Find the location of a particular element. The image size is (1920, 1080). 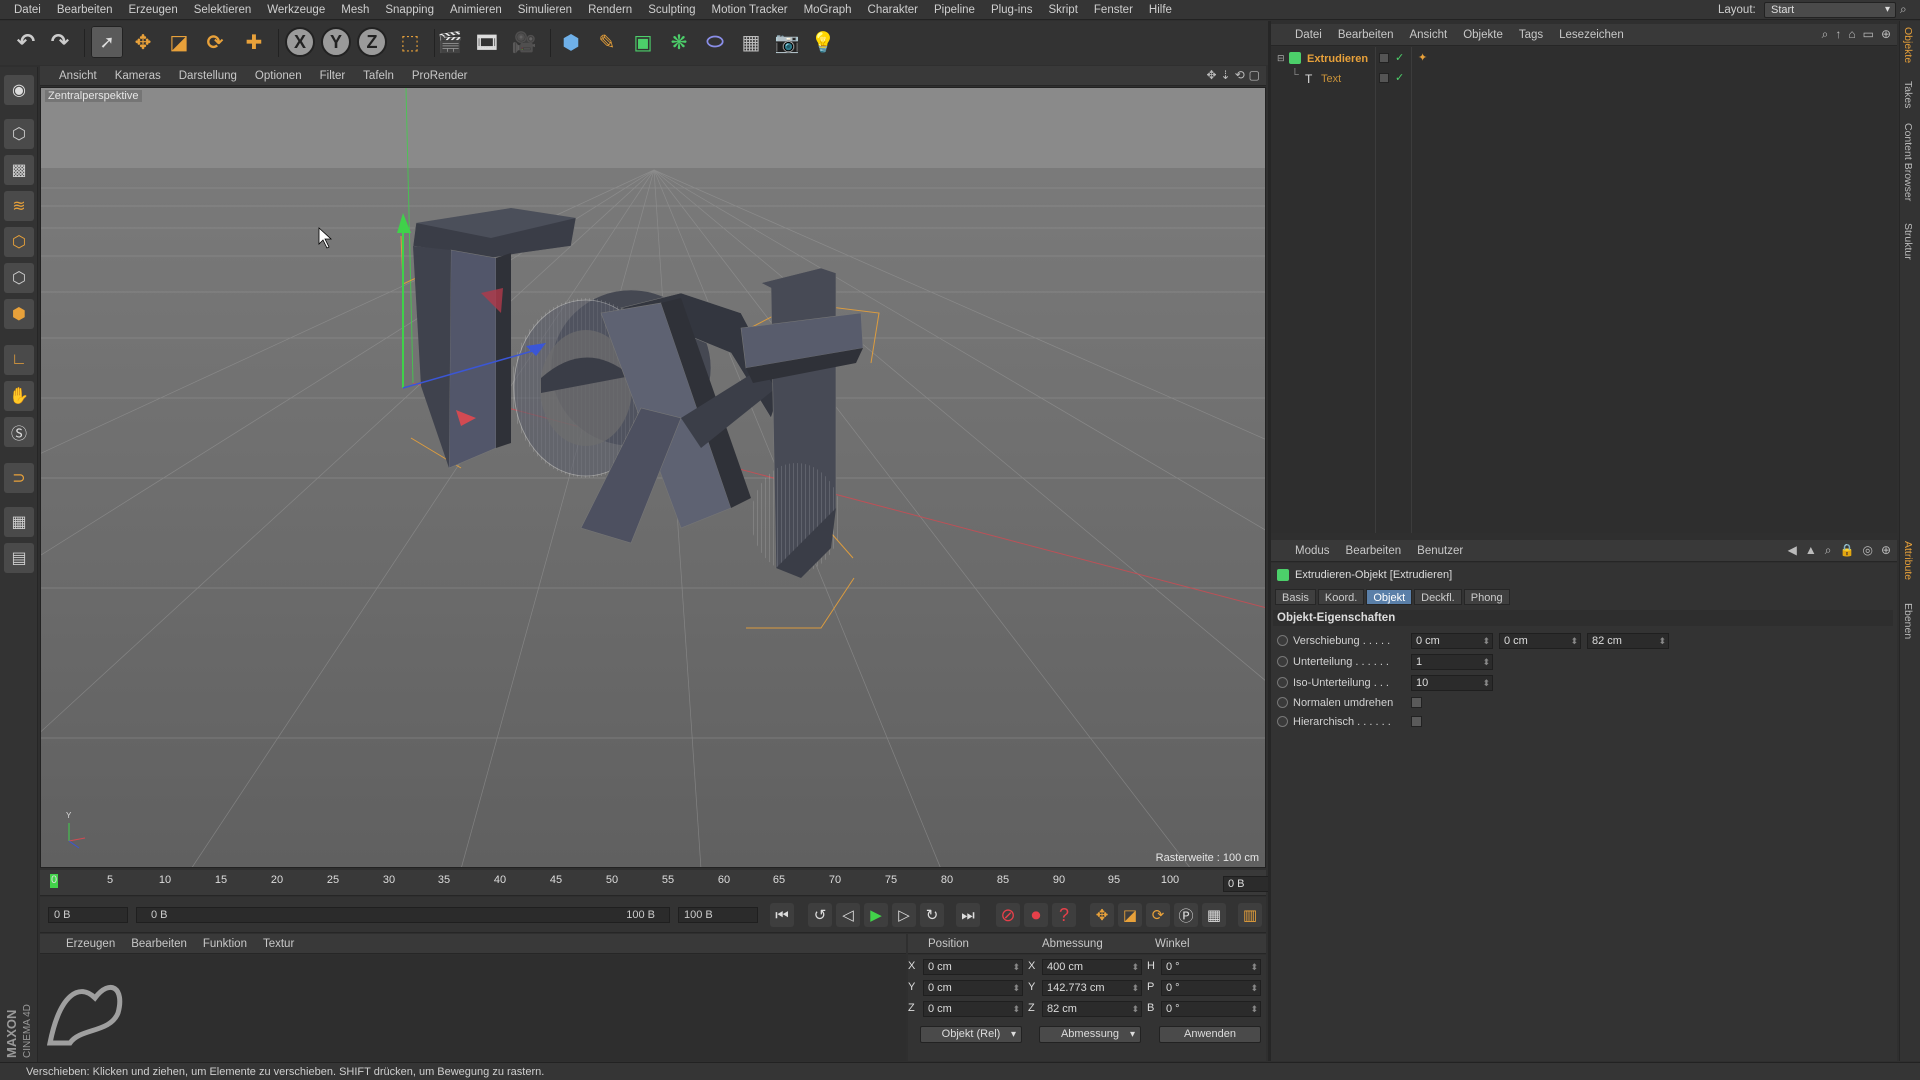

next-key-icon: ↻ is located at coordinates (932, 915).